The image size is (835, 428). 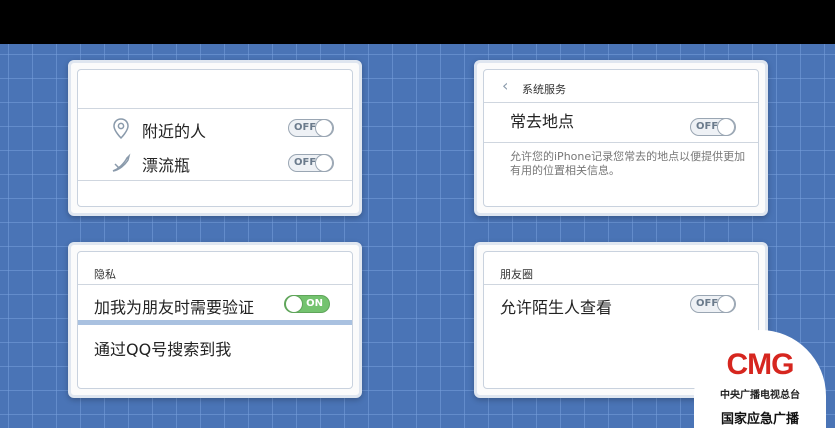 I want to click on strangers-toggle: OFF, so click(x=713, y=304).